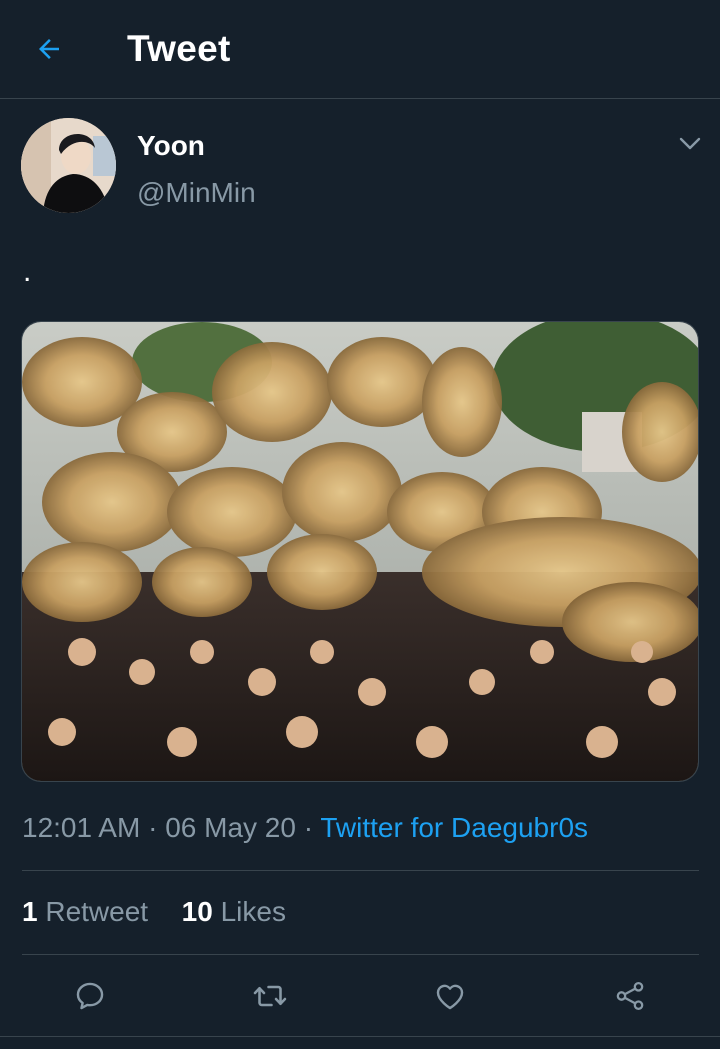  I want to click on more-options-button, so click(690, 144).